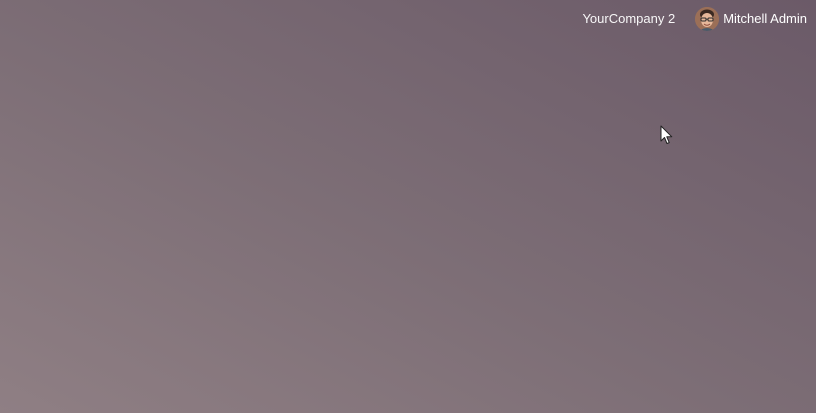  Describe the element at coordinates (765, 18) in the screenshot. I see `user-name: Mitchell Admin` at that location.